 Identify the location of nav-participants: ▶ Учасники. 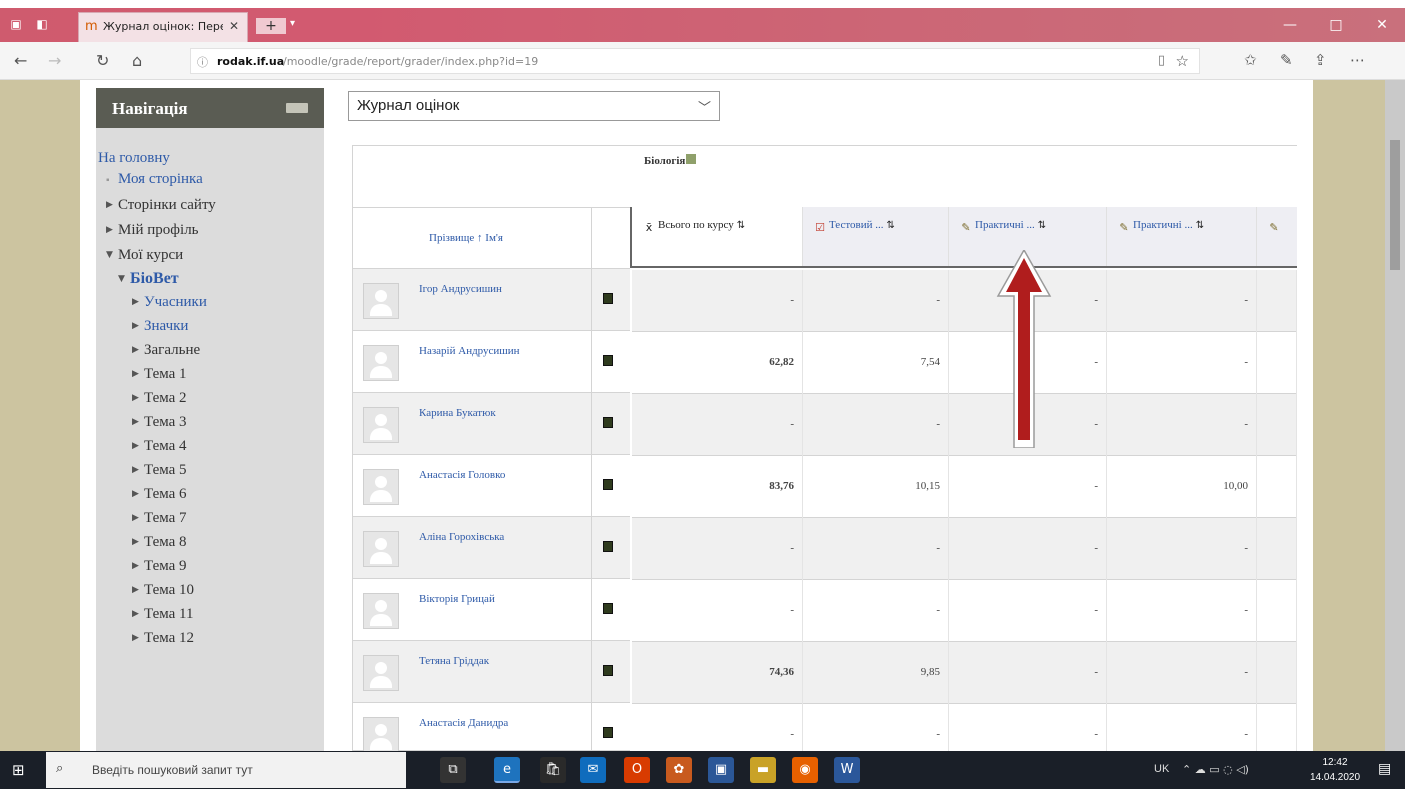
(169, 302).